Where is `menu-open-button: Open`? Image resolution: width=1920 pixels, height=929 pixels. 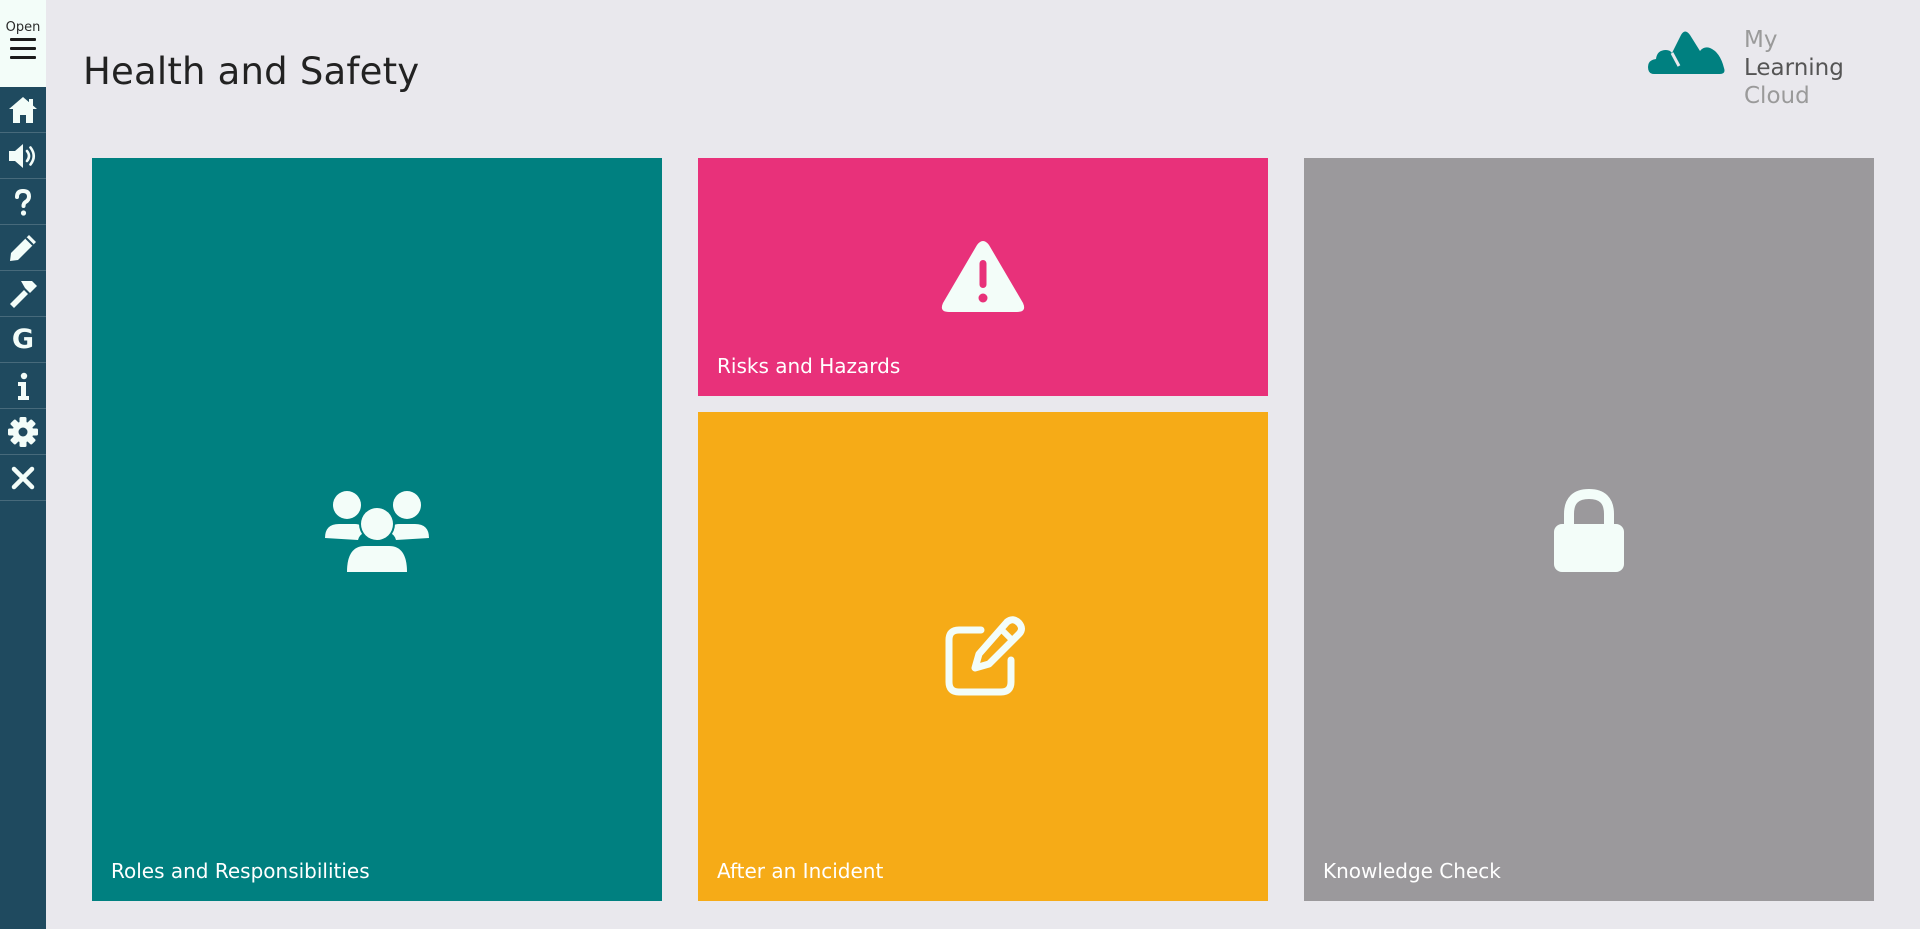
menu-open-button: Open is located at coordinates (23, 43).